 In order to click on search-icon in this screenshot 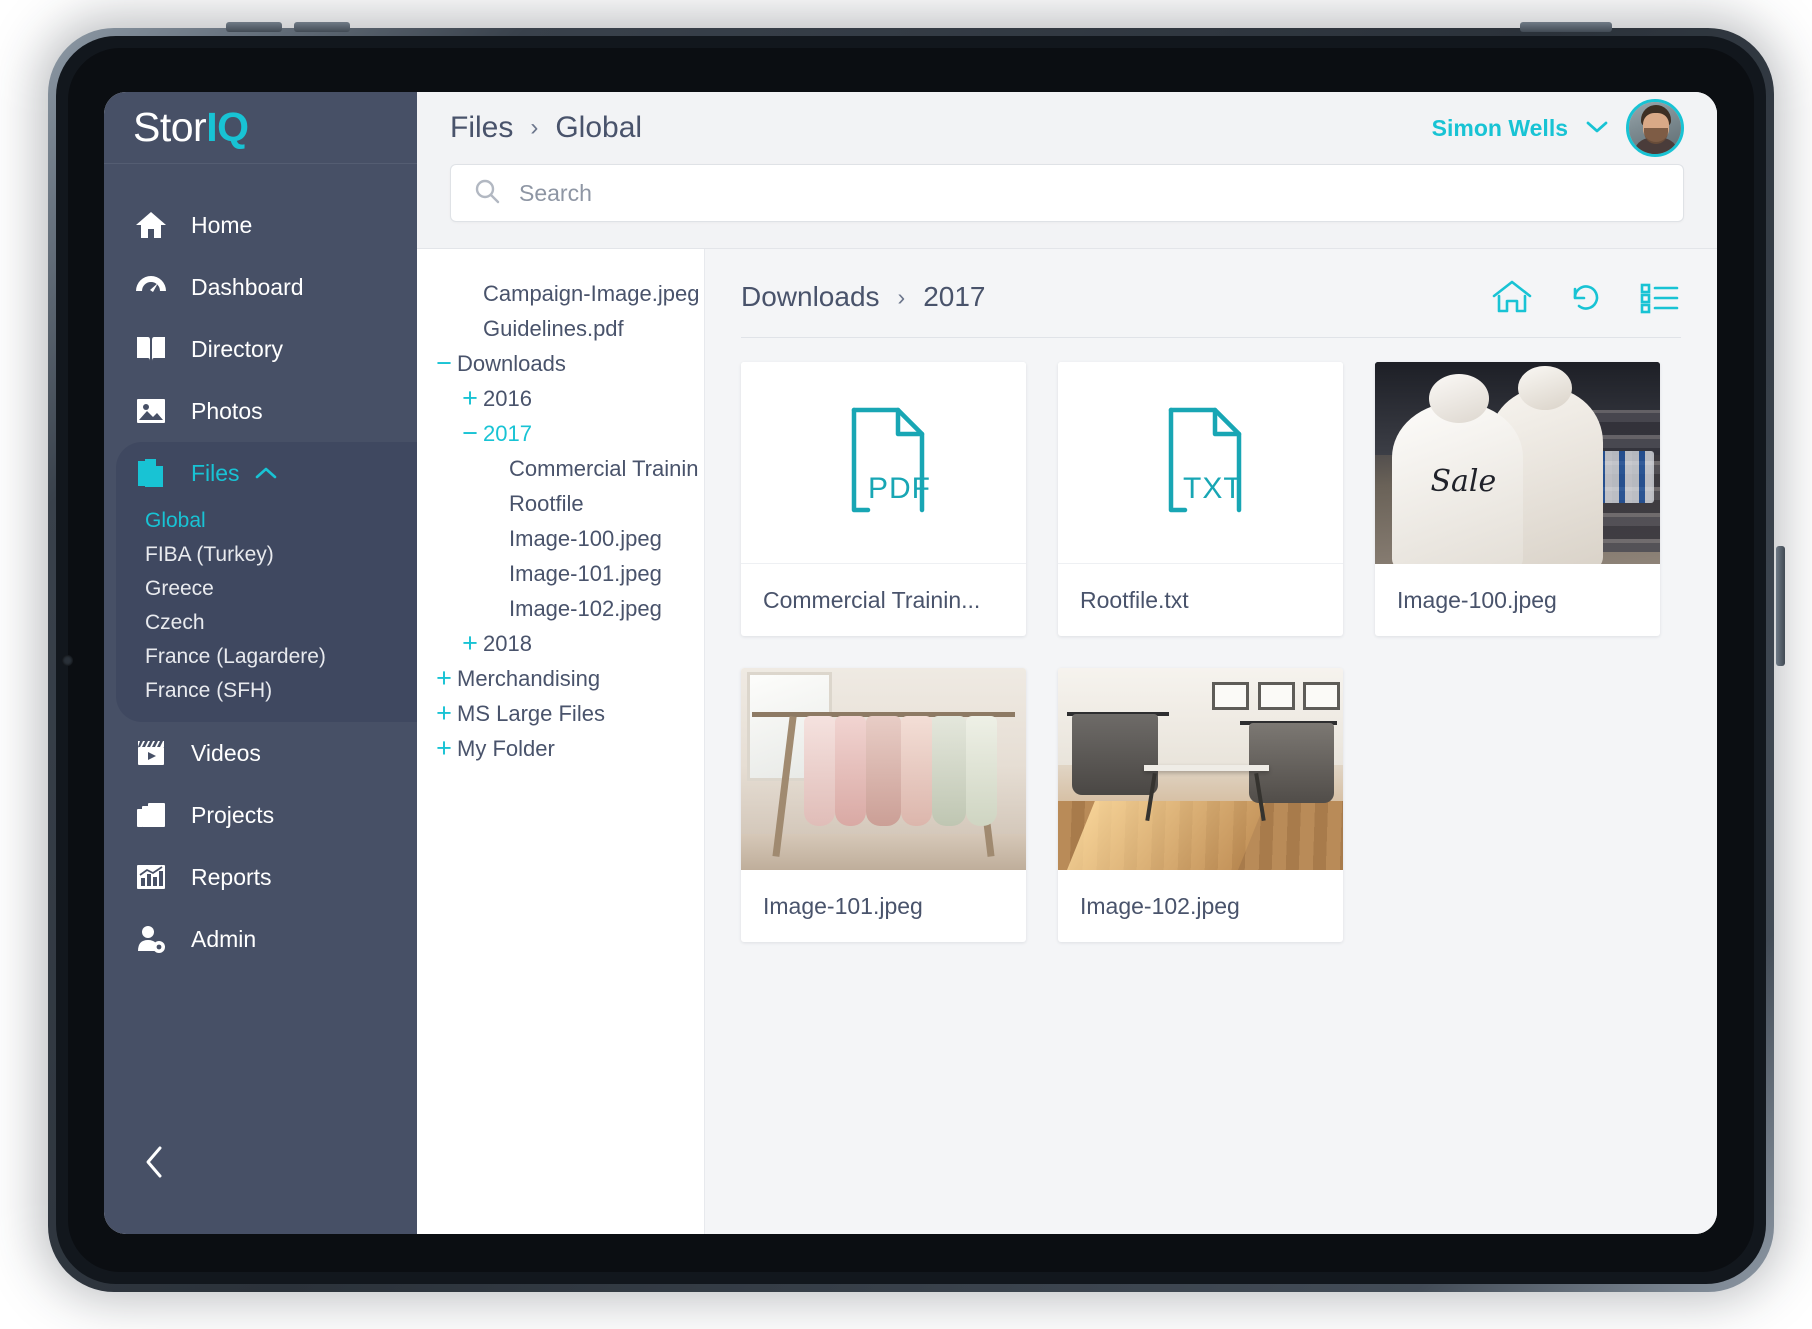, I will do `click(487, 193)`.